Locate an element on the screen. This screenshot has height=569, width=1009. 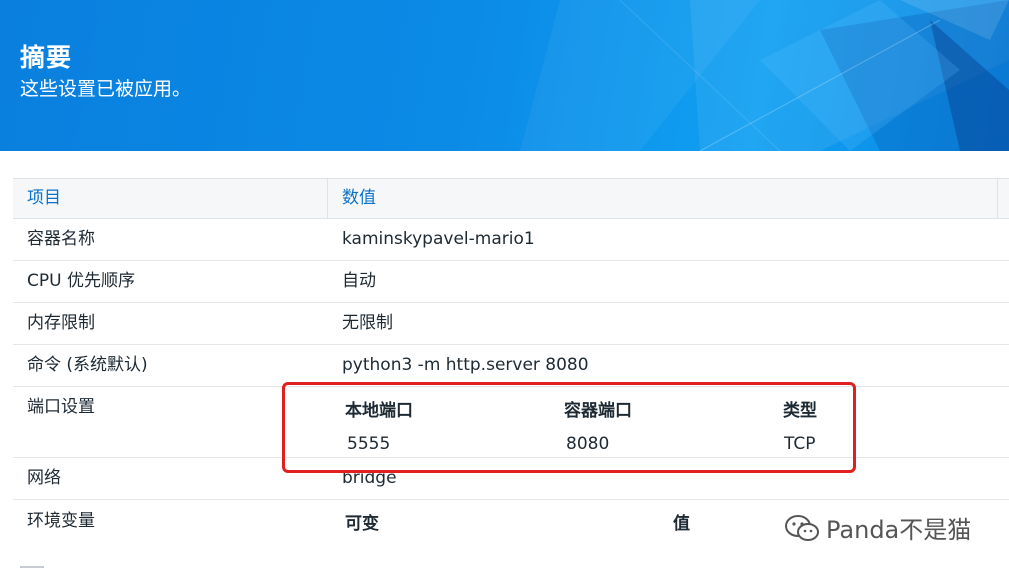
port-value-container: 8080 is located at coordinates (588, 444).